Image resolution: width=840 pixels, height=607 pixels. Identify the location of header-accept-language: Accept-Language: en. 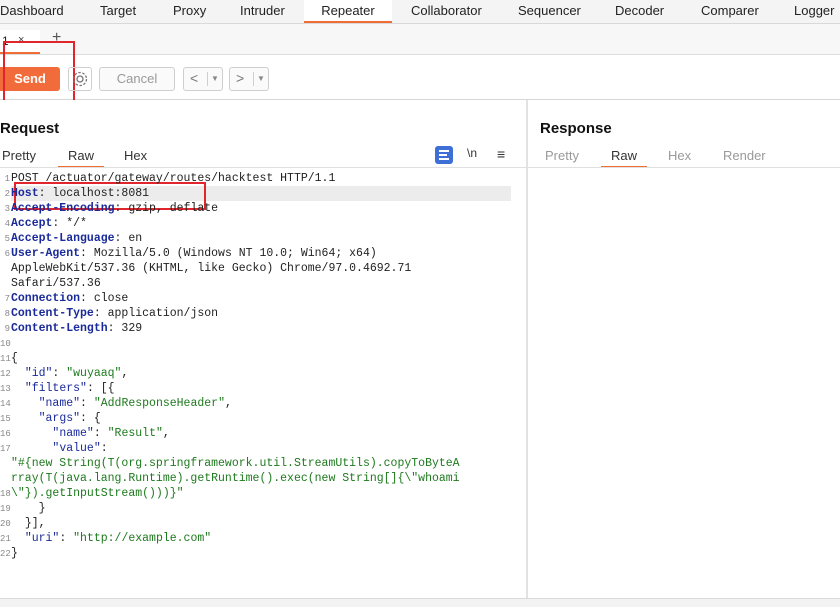
(76, 238).